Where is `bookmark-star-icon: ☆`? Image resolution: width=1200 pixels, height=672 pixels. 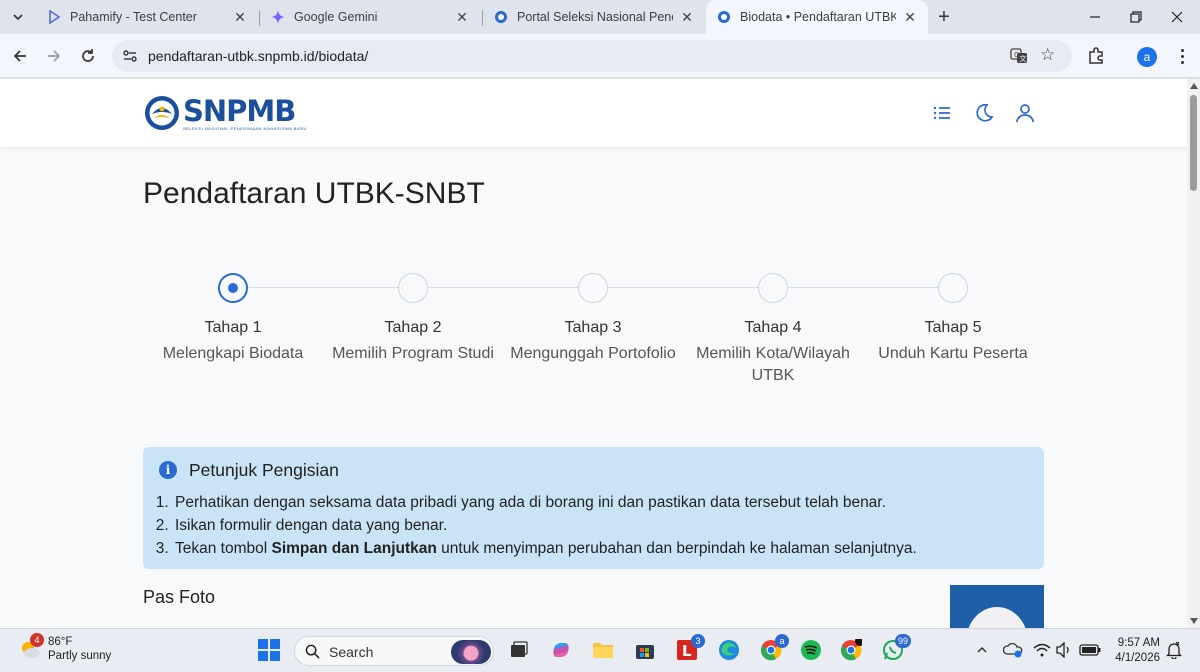 bookmark-star-icon: ☆ is located at coordinates (1049, 55).